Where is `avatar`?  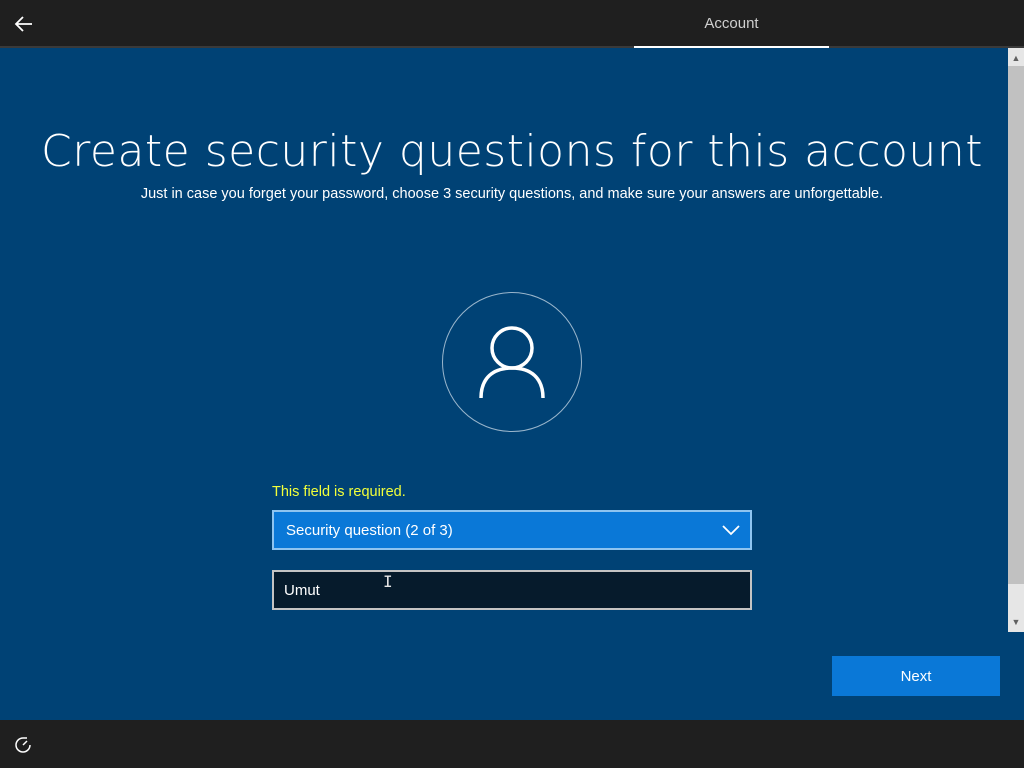
avatar is located at coordinates (512, 362).